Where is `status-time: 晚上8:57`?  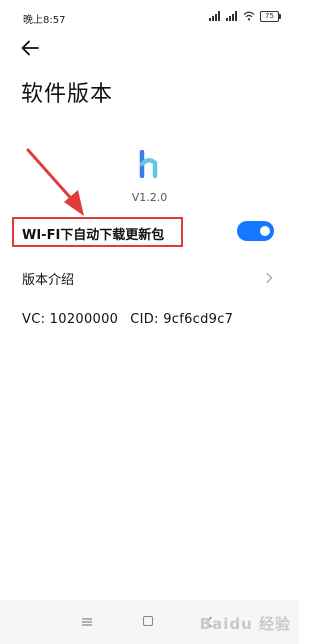 status-time: 晚上8:57 is located at coordinates (44, 20).